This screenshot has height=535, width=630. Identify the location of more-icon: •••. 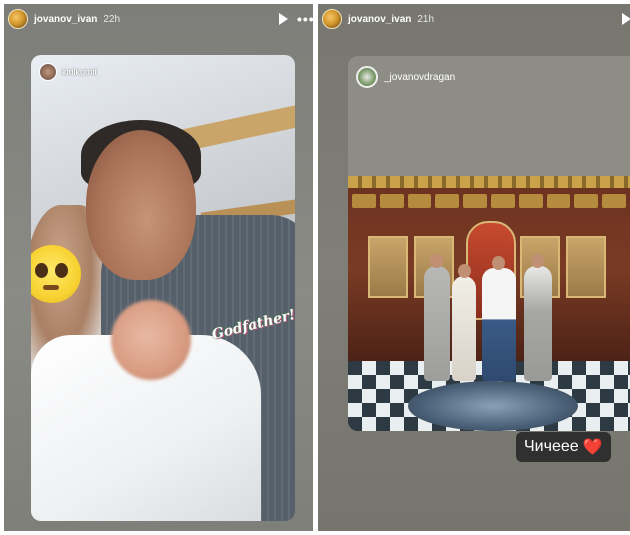
(305, 19).